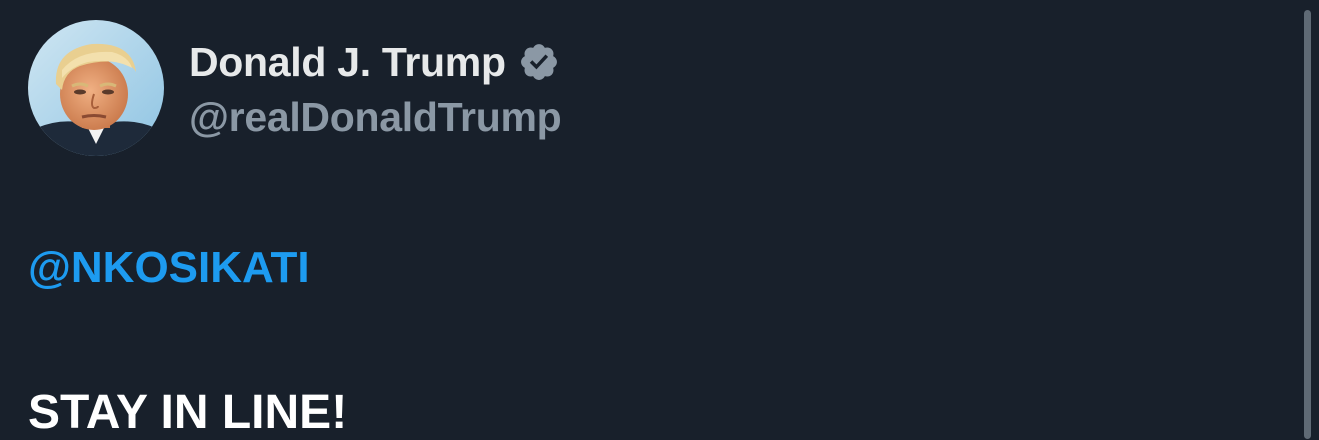 This screenshot has height=440, width=1319. I want to click on mention-link: @NKOSIKATI, so click(169, 268).